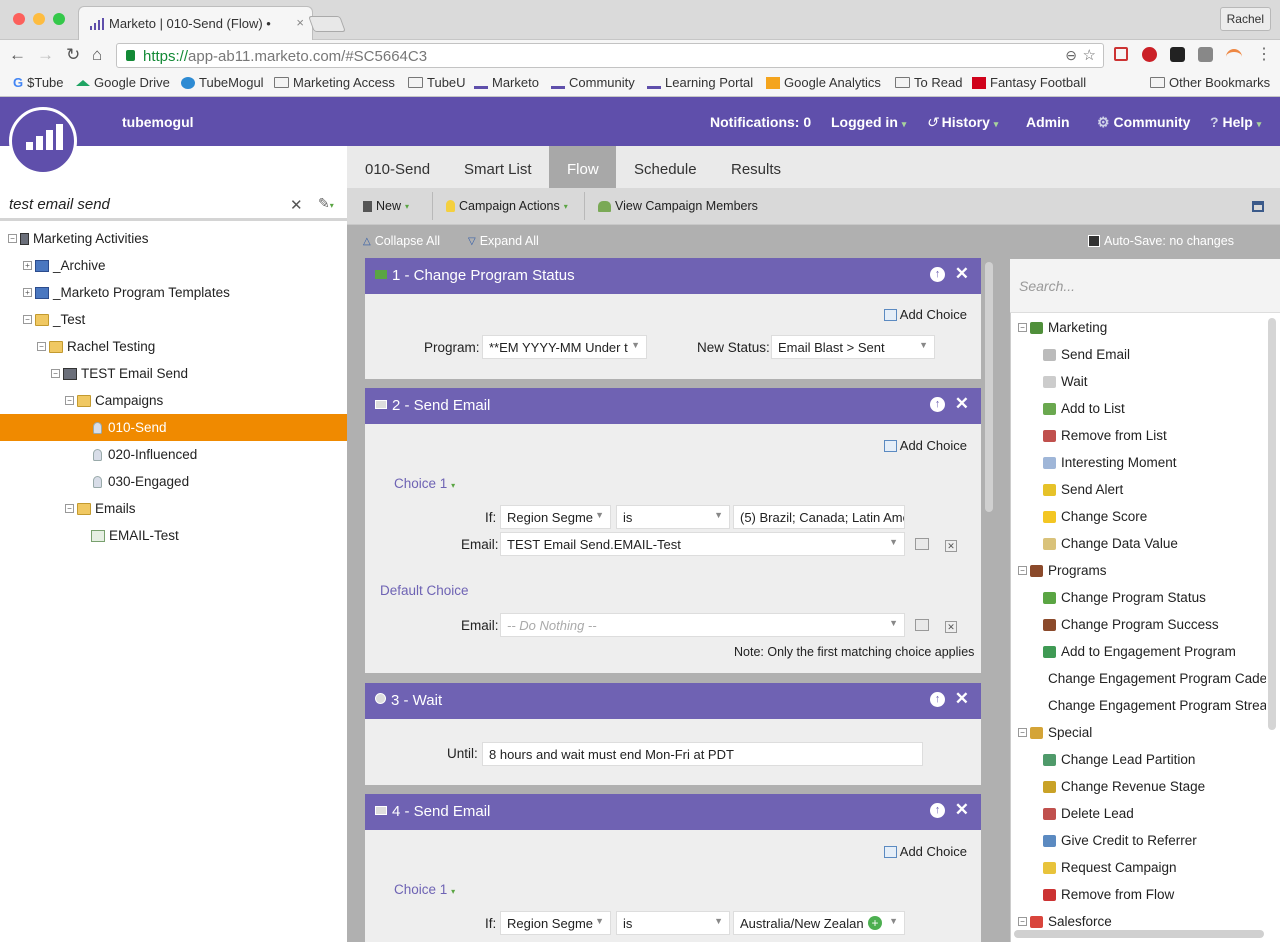 The height and width of the screenshot is (942, 1280). What do you see at coordinates (702, 754) in the screenshot?
I see `wait-until-input: 8 hours and wait must end Mon-Fri at PDT` at bounding box center [702, 754].